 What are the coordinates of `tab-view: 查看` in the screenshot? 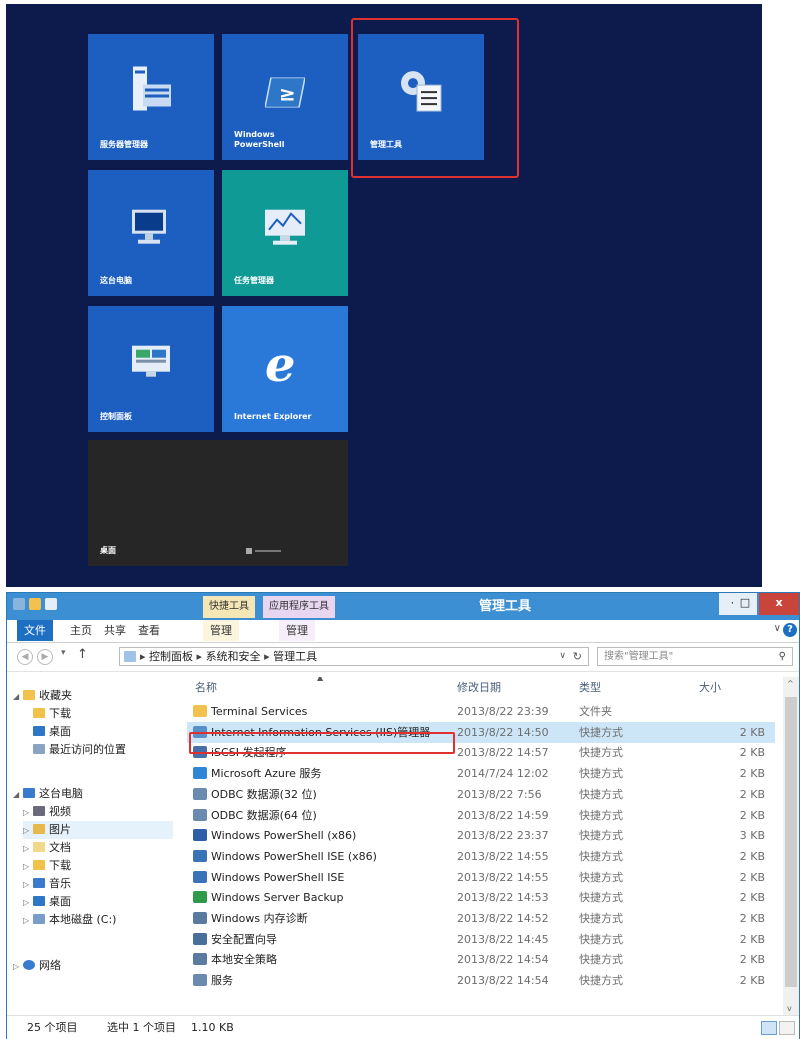 It's located at (149, 630).